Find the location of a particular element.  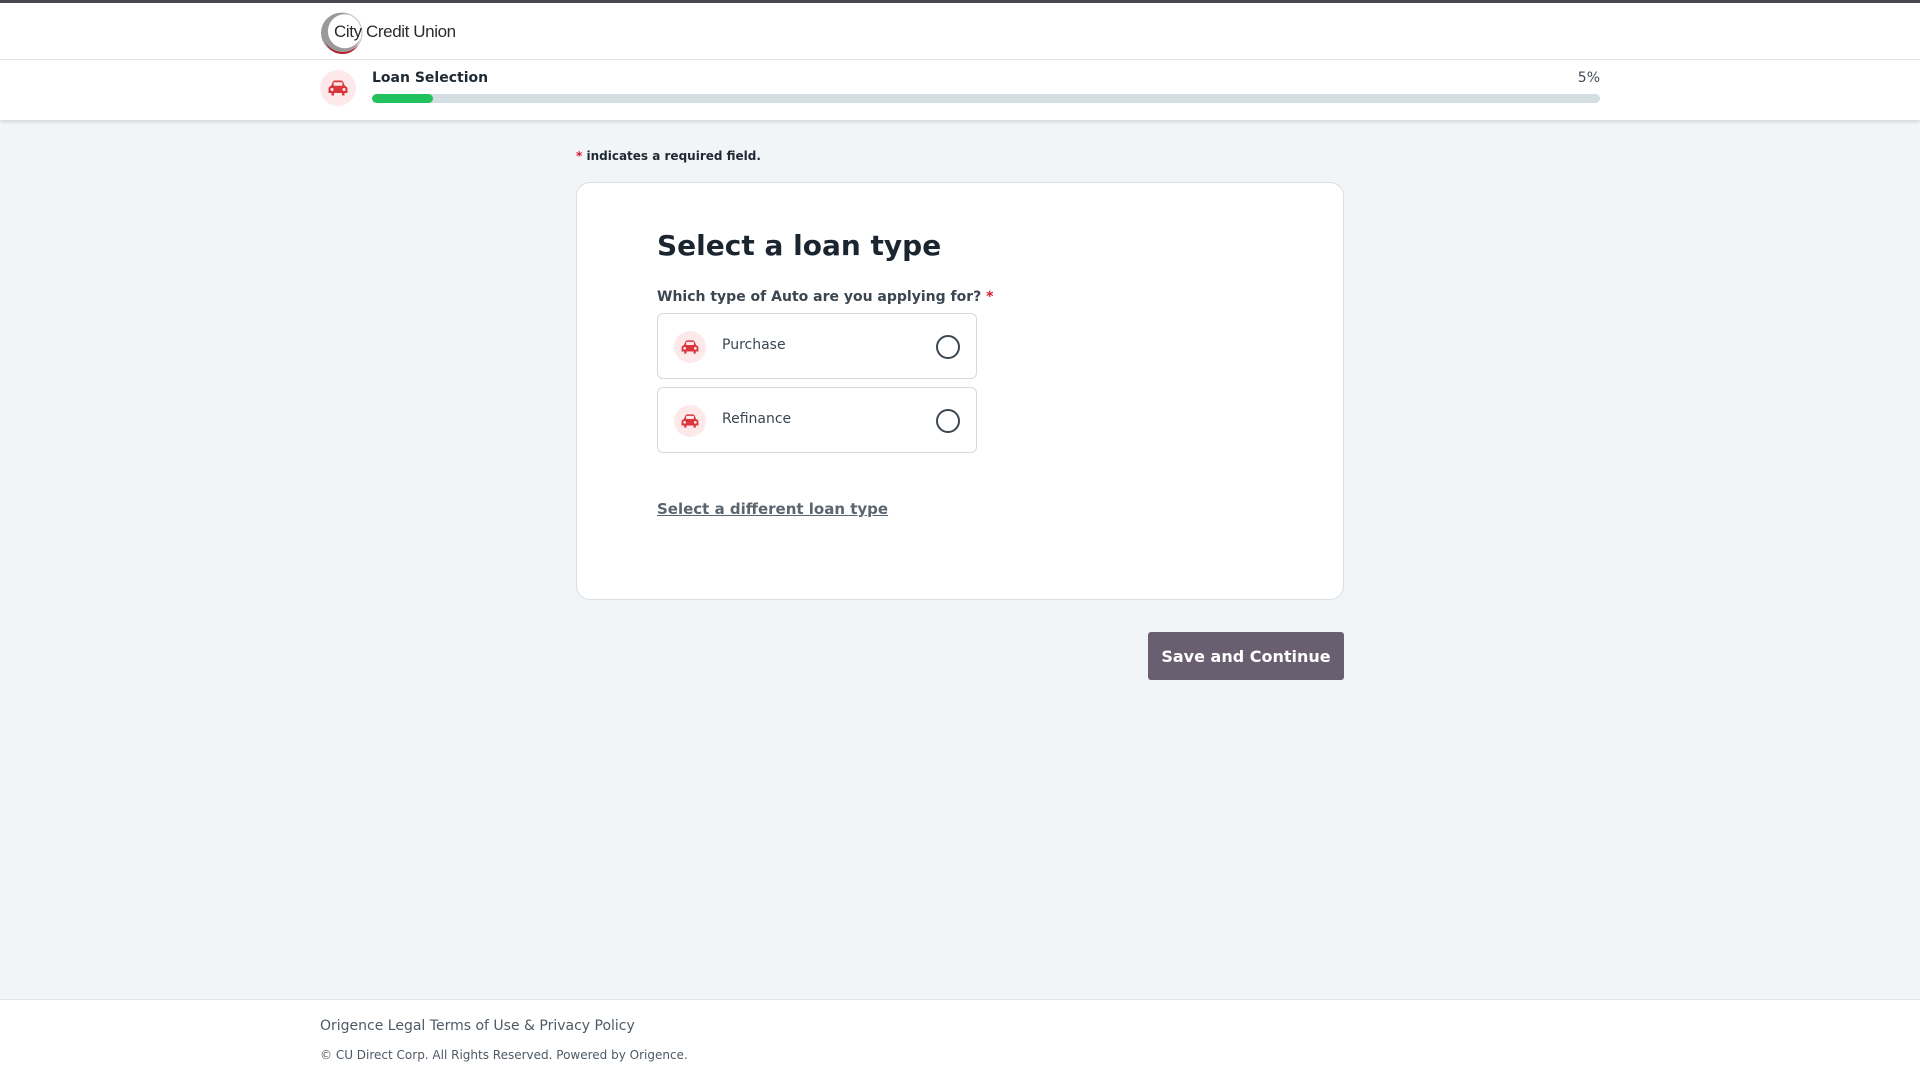

save-and-continue-button: Save and Continue is located at coordinates (1246, 656).